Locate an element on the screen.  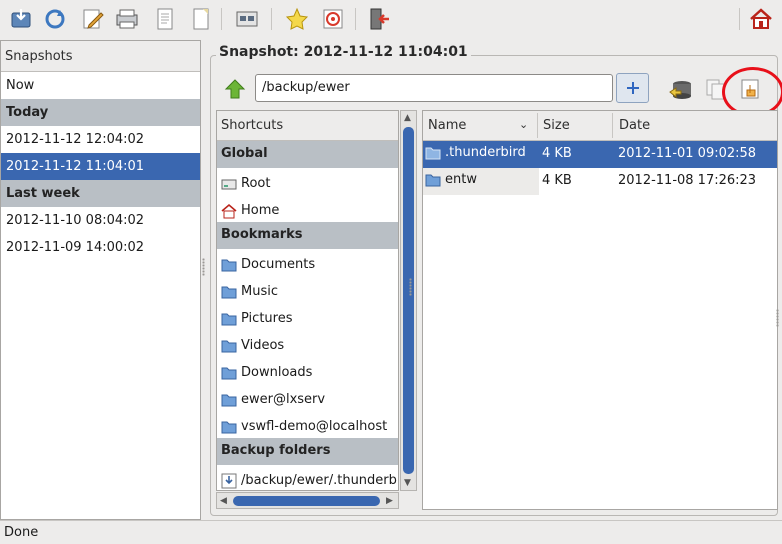
pane-splitter-edge is located at coordinates (777, 318).